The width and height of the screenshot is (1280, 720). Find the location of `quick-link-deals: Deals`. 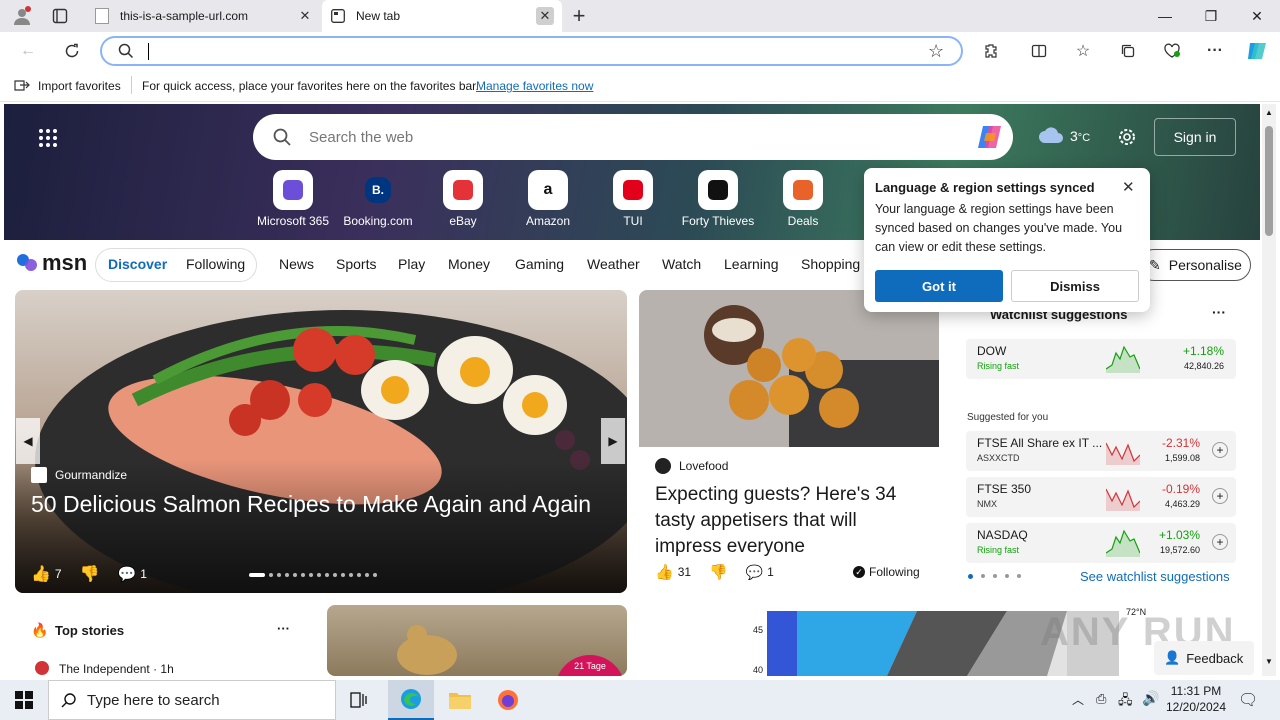

quick-link-deals: Deals is located at coordinates (803, 199).